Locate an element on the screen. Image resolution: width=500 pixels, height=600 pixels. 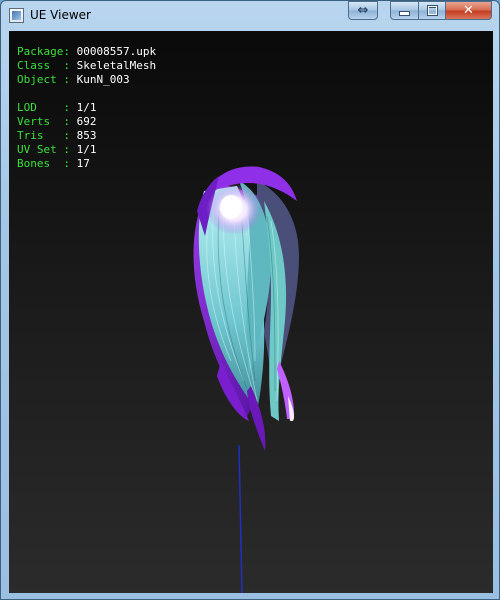
info-row-object: Object : KunN_003 is located at coordinates (73, 79).